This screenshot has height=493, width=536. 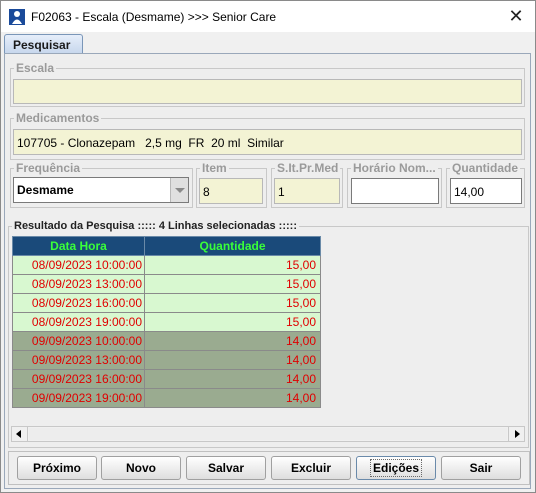 I want to click on medicamentos-label: Medicamentos, so click(x=58, y=118).